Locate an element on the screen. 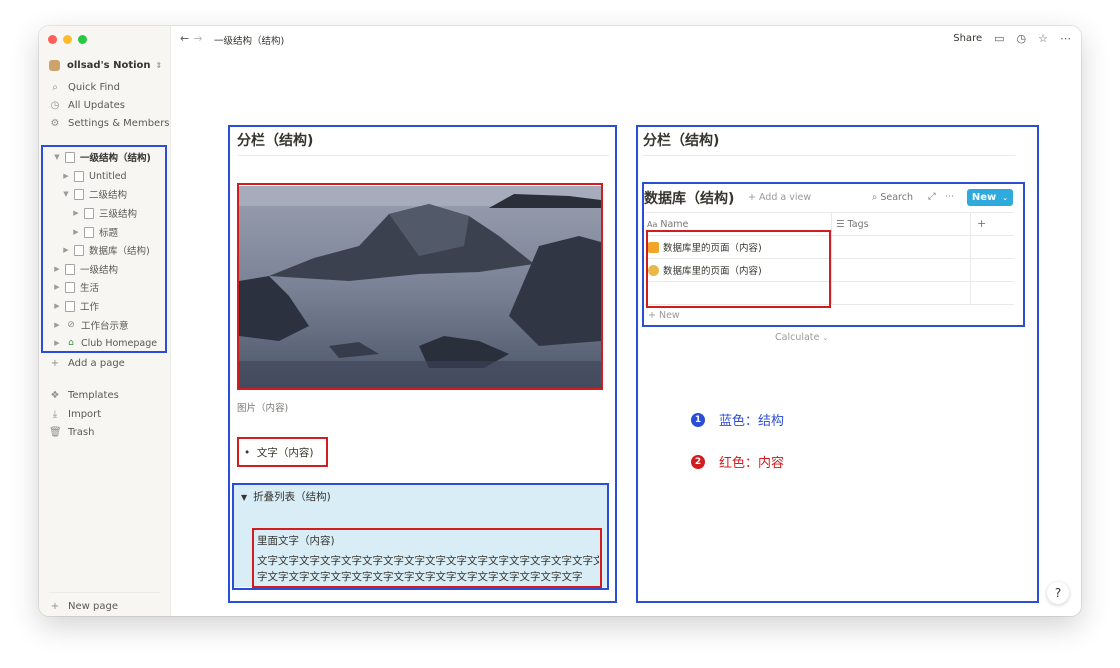 The height and width of the screenshot is (668, 1120). text-property-icon: Aa is located at coordinates (652, 224).